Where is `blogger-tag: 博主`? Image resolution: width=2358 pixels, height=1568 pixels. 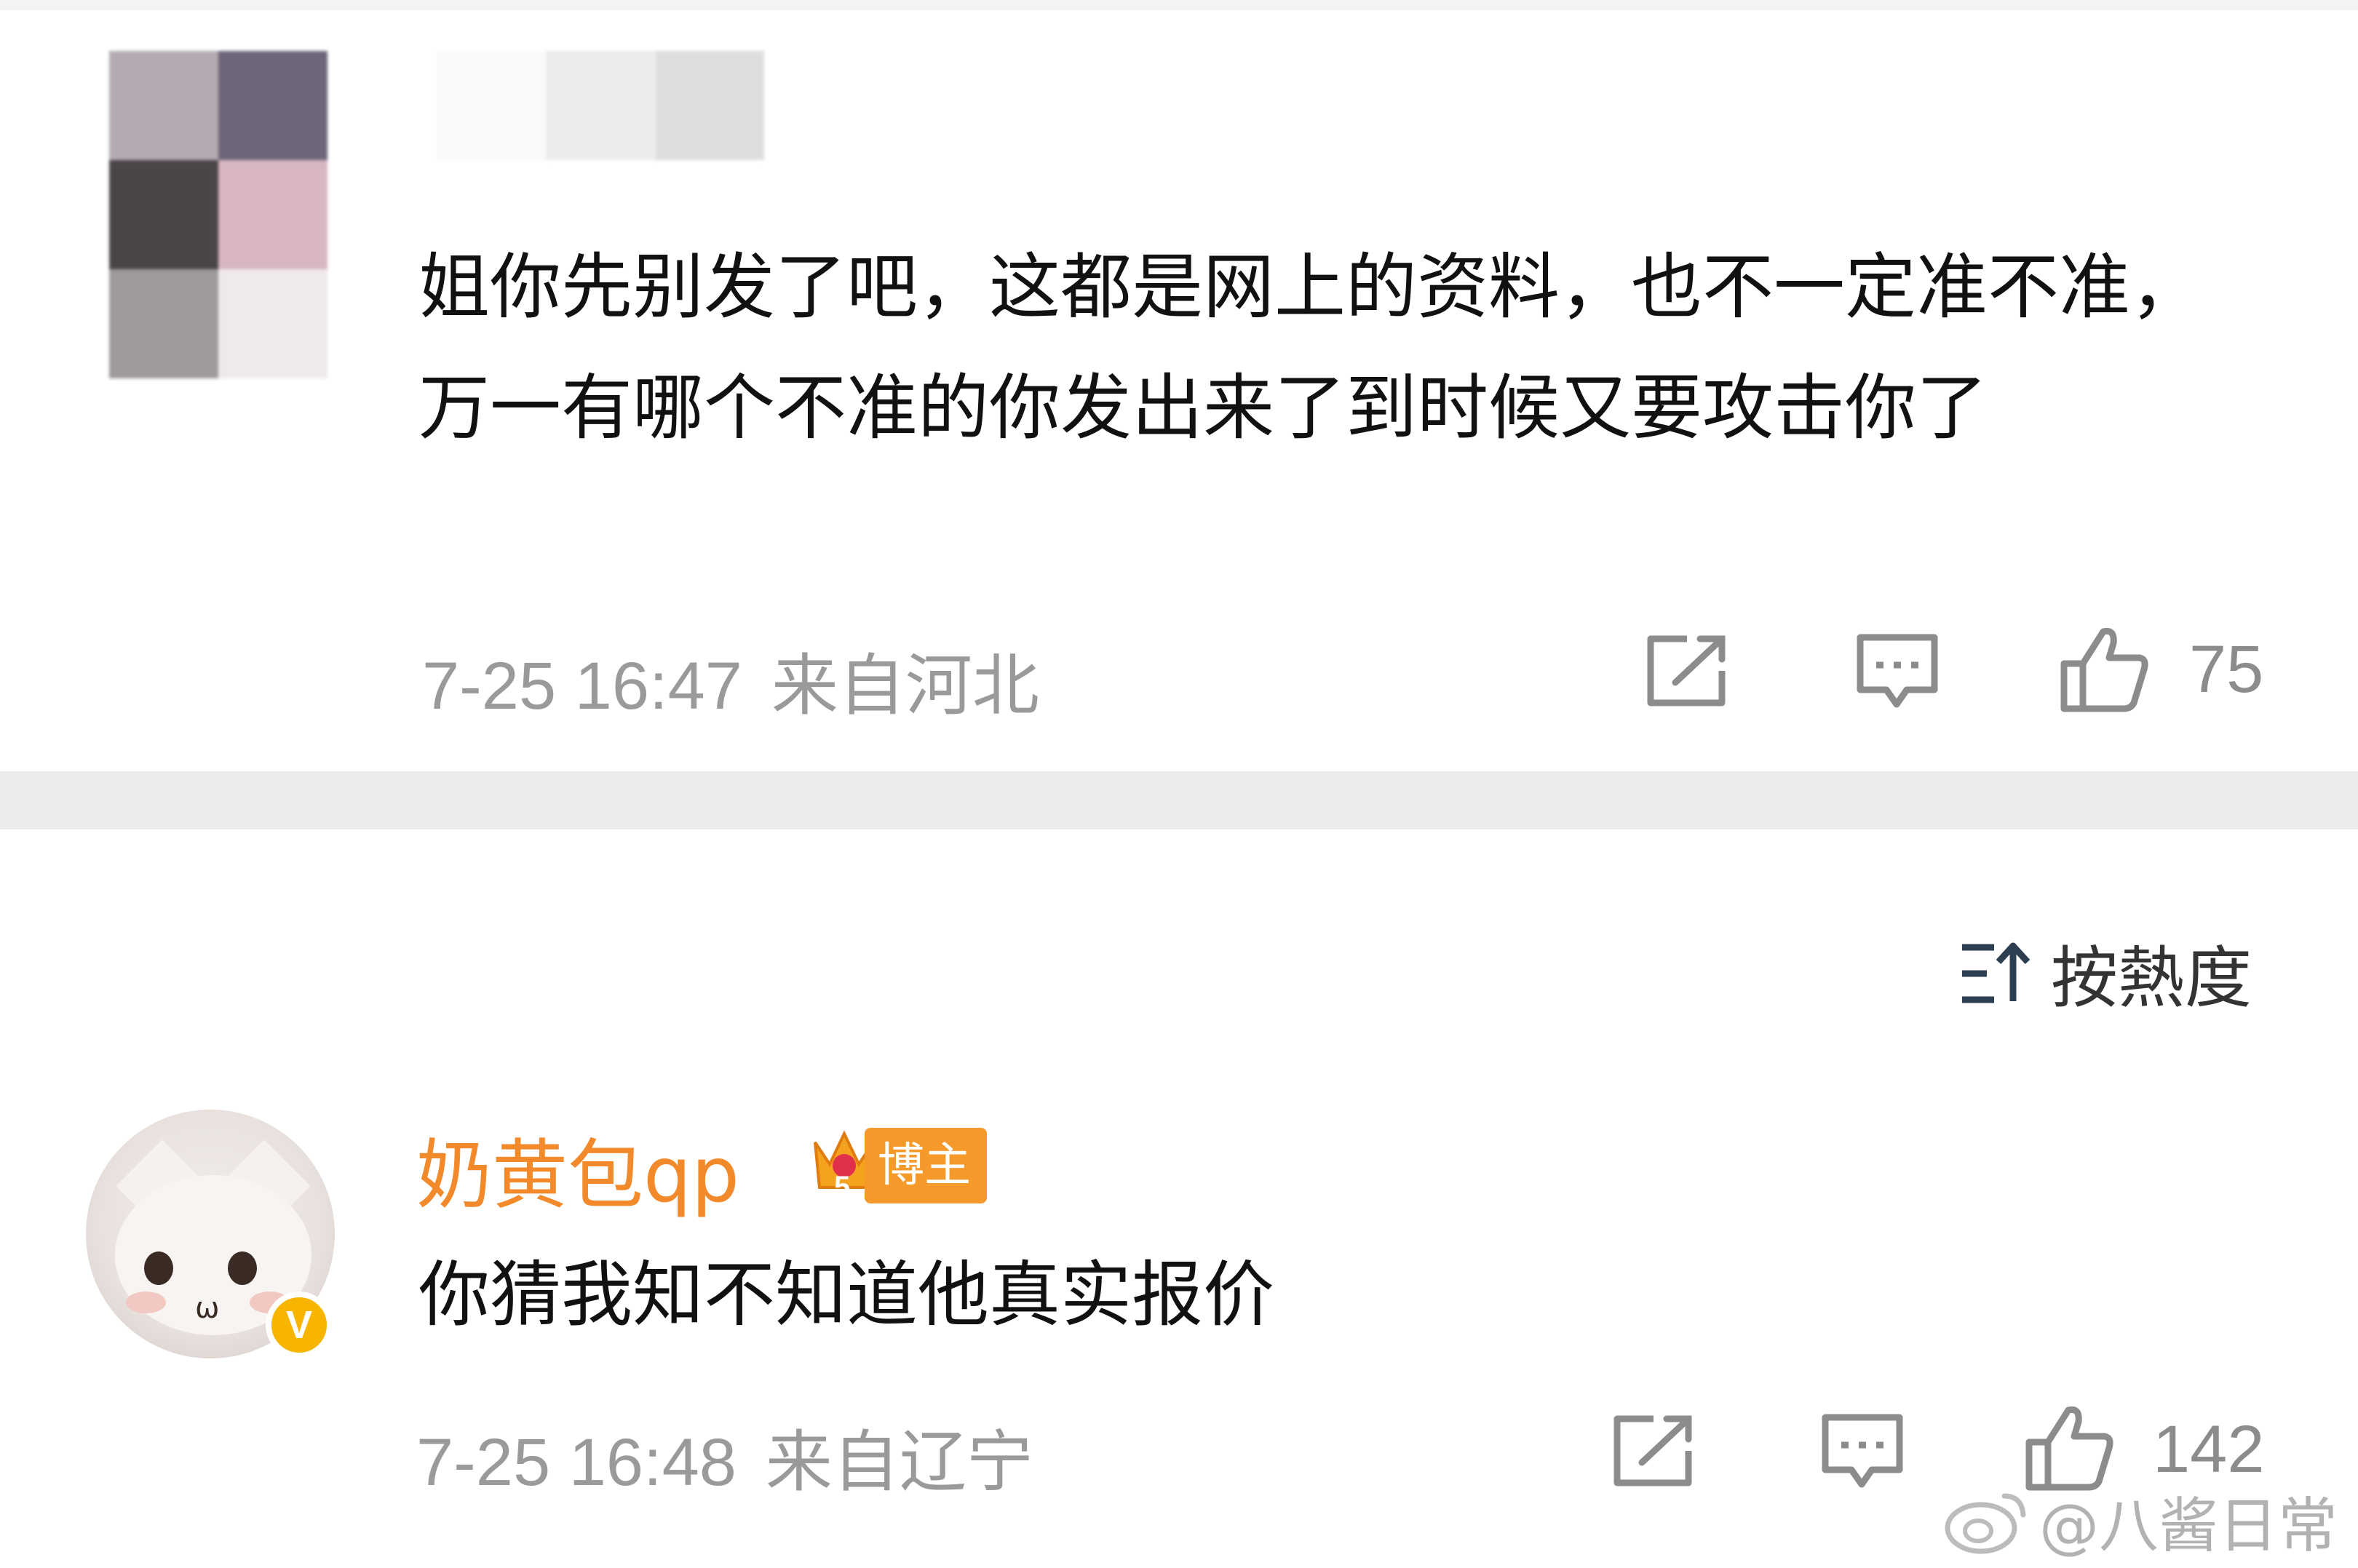
blogger-tag: 博主 is located at coordinates (926, 1165).